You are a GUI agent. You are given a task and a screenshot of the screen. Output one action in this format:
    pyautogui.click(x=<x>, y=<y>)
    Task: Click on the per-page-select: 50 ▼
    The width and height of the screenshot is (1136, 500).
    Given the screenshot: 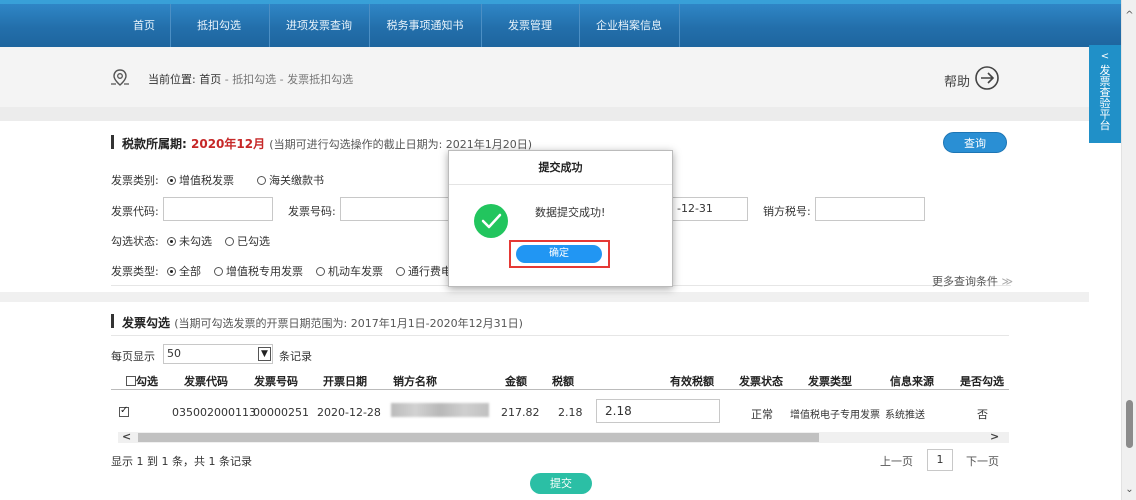 What is the action you would take?
    pyautogui.click(x=218, y=354)
    